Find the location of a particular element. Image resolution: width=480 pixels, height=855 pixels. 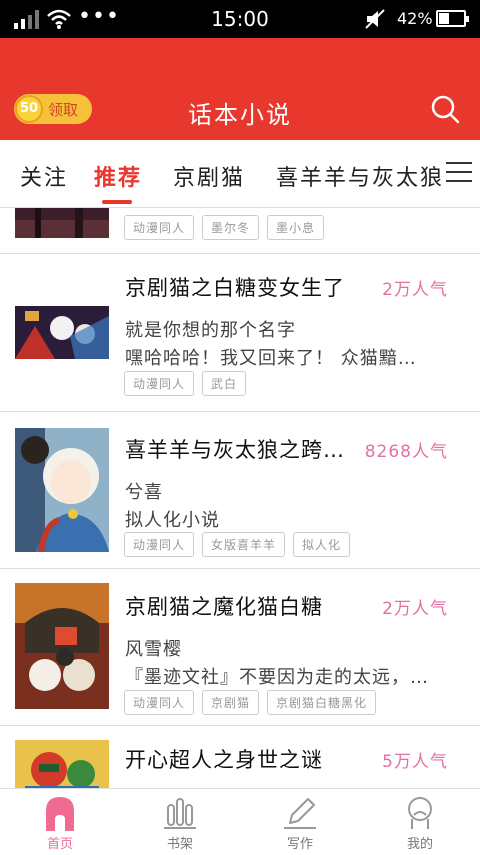

tag: 女版喜羊羊 is located at coordinates (244, 544).